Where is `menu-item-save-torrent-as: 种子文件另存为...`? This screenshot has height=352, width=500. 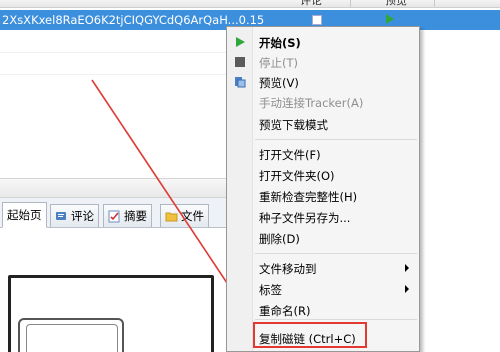
menu-item-save-torrent-as: 种子文件另存为... is located at coordinates (323, 217).